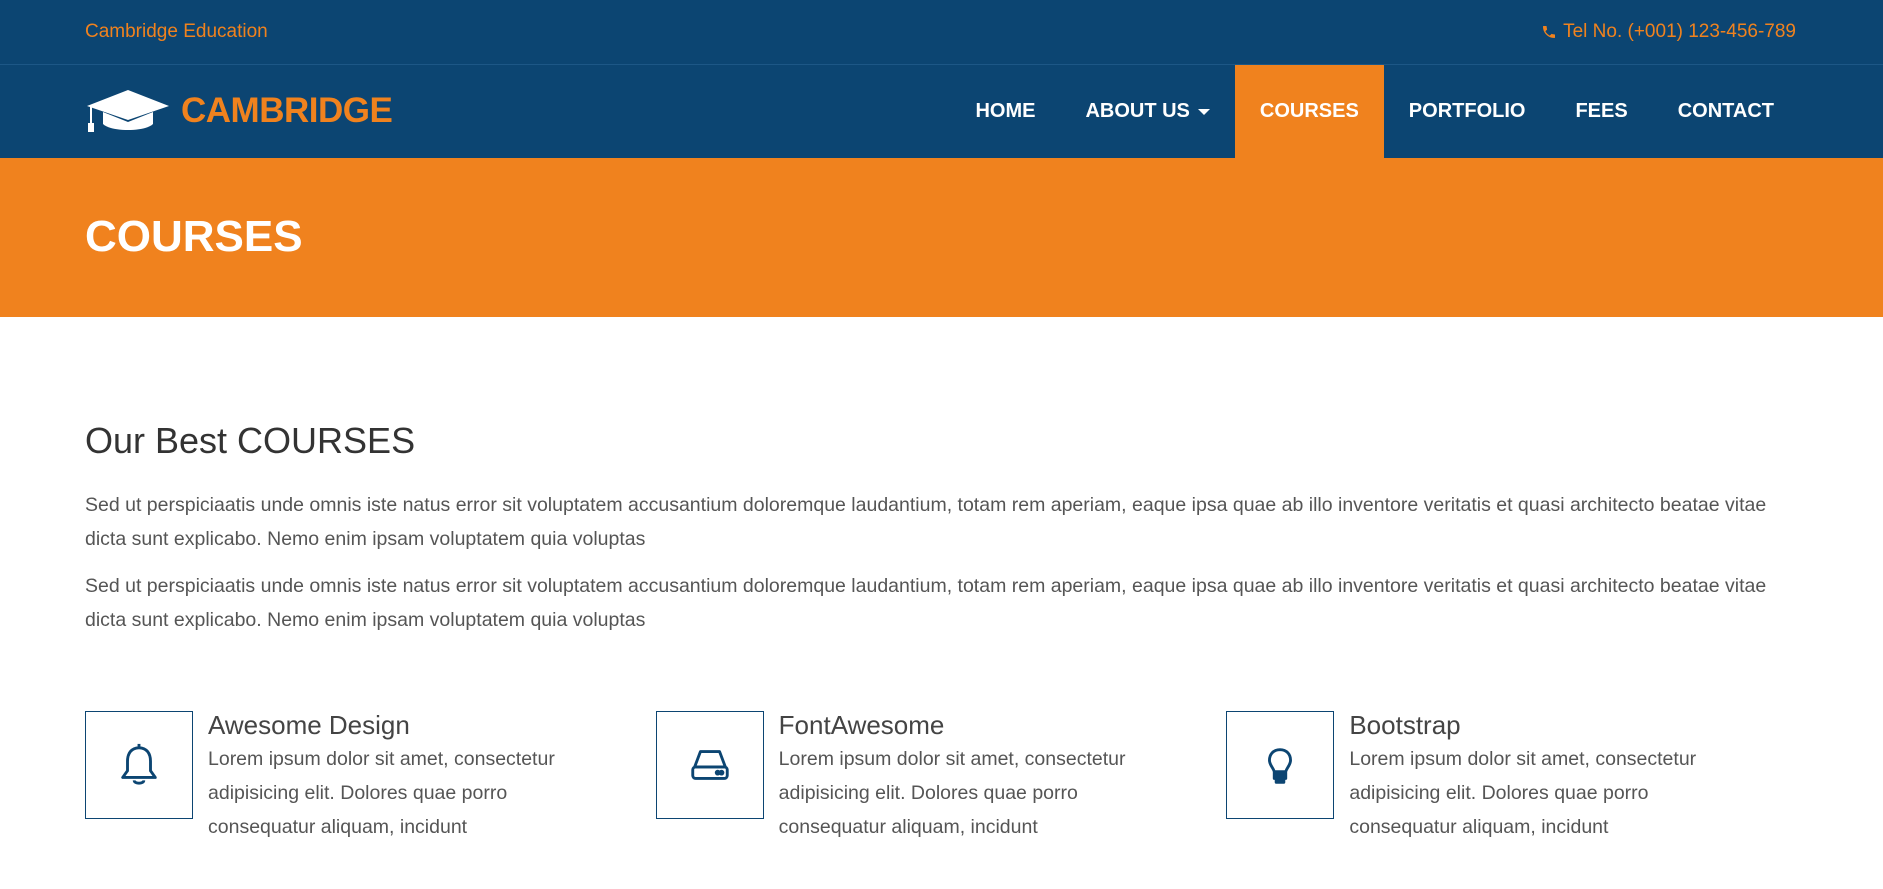  I want to click on phone-contact: Tel No. (+001) 123-456-789, so click(1668, 32).